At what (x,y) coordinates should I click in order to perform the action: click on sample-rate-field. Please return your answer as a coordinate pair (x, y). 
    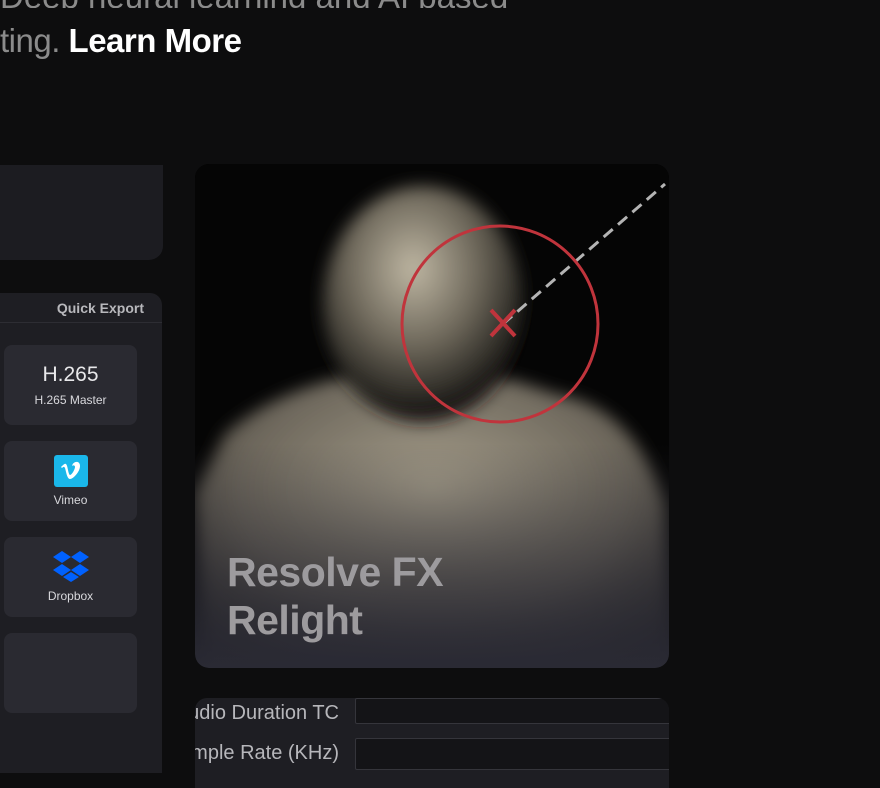
    Looking at the image, I should click on (512, 754).